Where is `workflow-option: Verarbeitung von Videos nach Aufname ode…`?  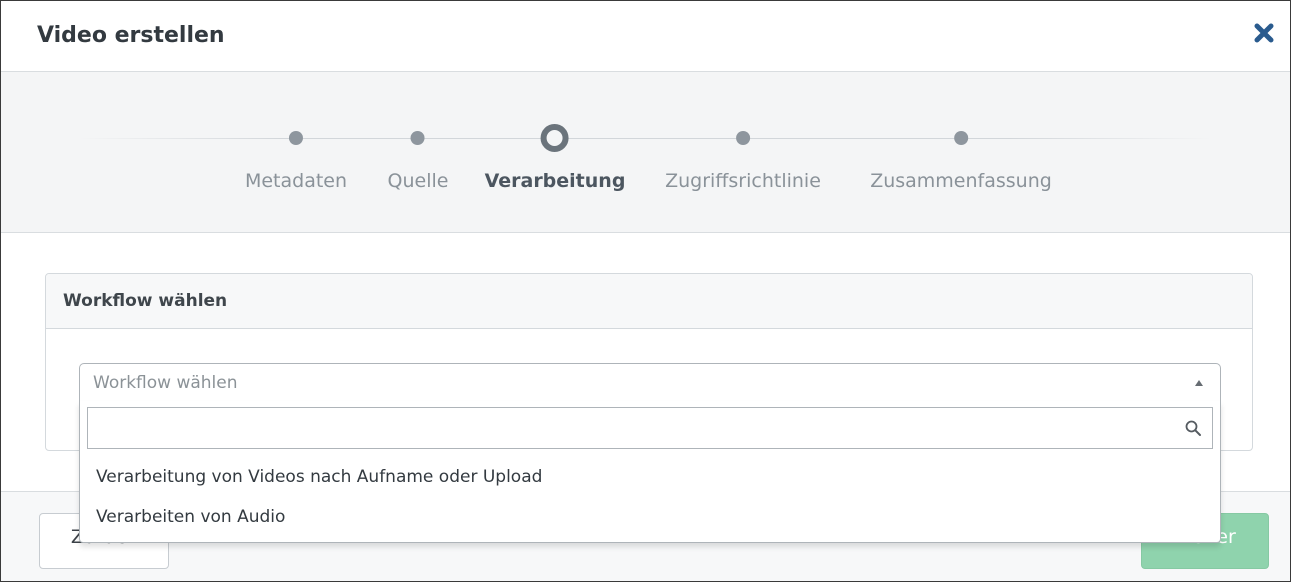
workflow-option: Verarbeitung von Videos nach Aufname ode… is located at coordinates (650, 478).